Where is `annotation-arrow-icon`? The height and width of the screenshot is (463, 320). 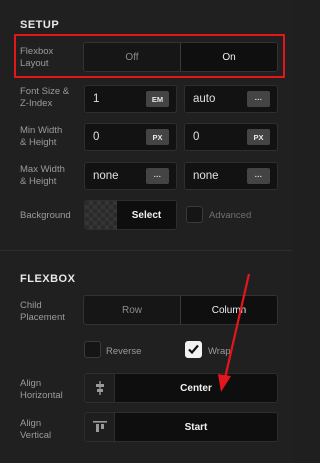 annotation-arrow-icon is located at coordinates (234, 332).